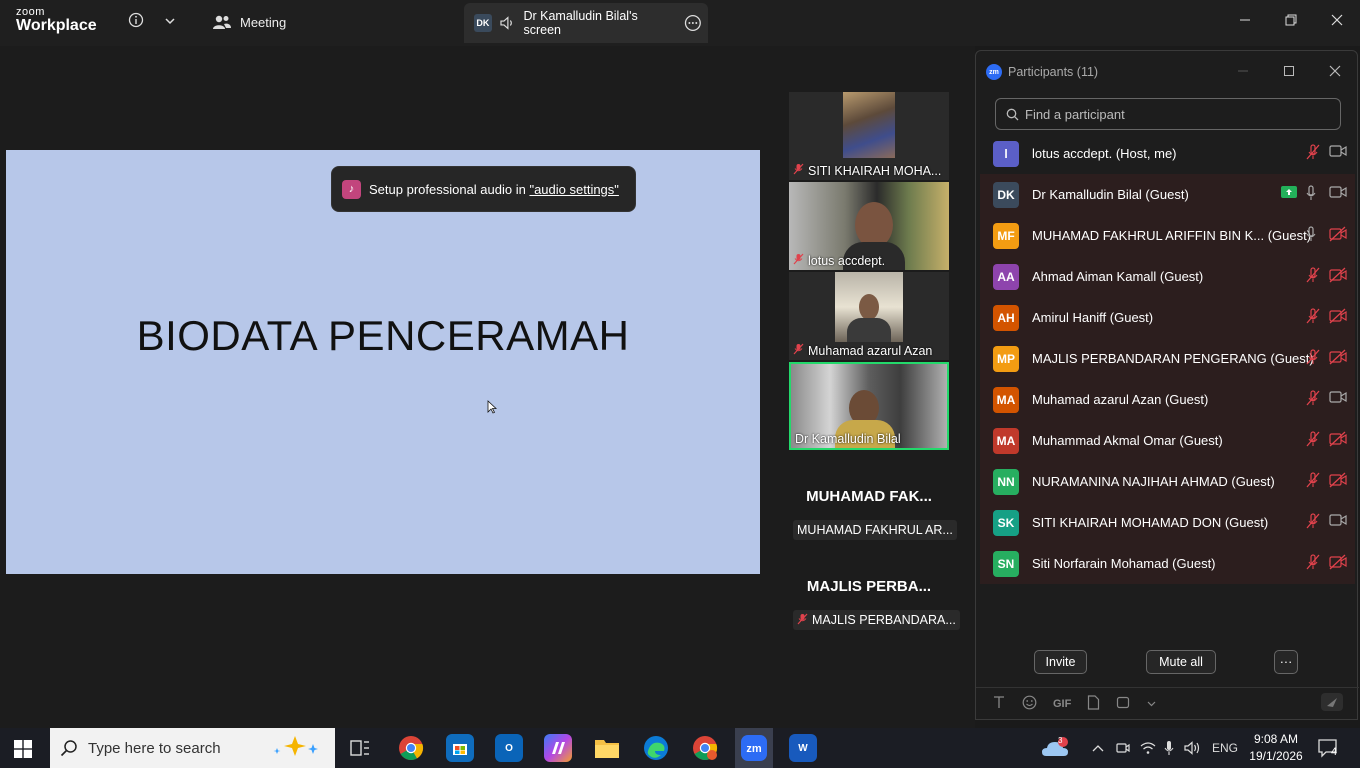 Image resolution: width=1360 pixels, height=768 pixels. What do you see at coordinates (1289, 72) in the screenshot?
I see `panel-maximize-icon` at bounding box center [1289, 72].